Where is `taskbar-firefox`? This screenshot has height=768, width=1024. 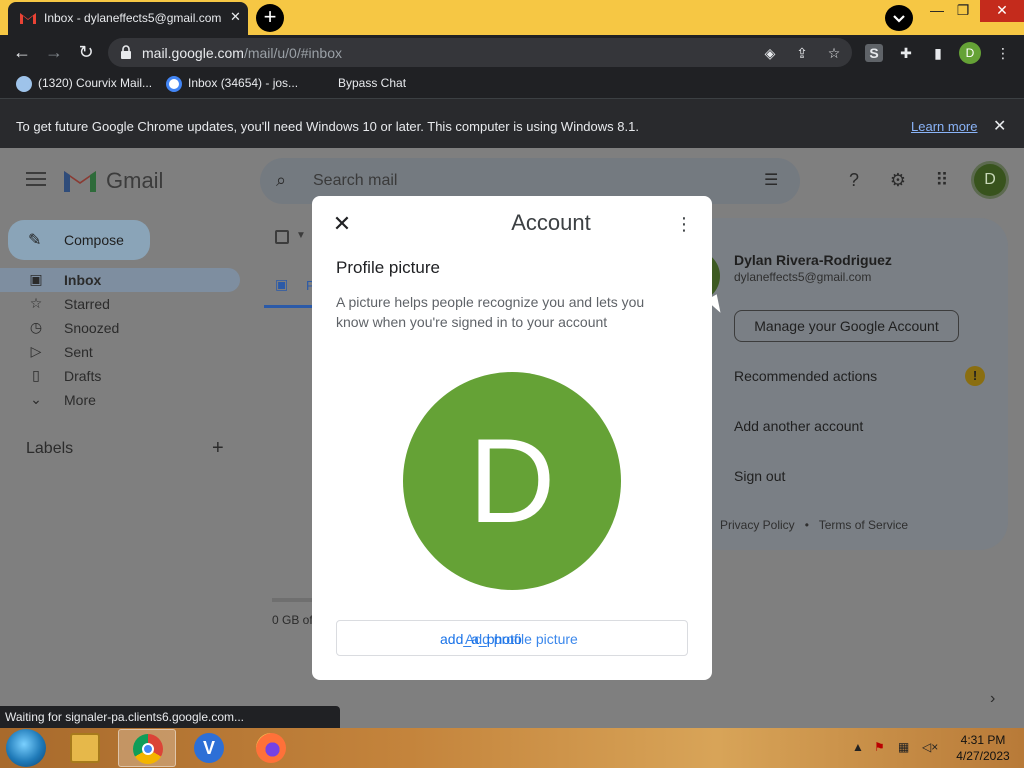
taskbar-firefox is located at coordinates (271, 748).